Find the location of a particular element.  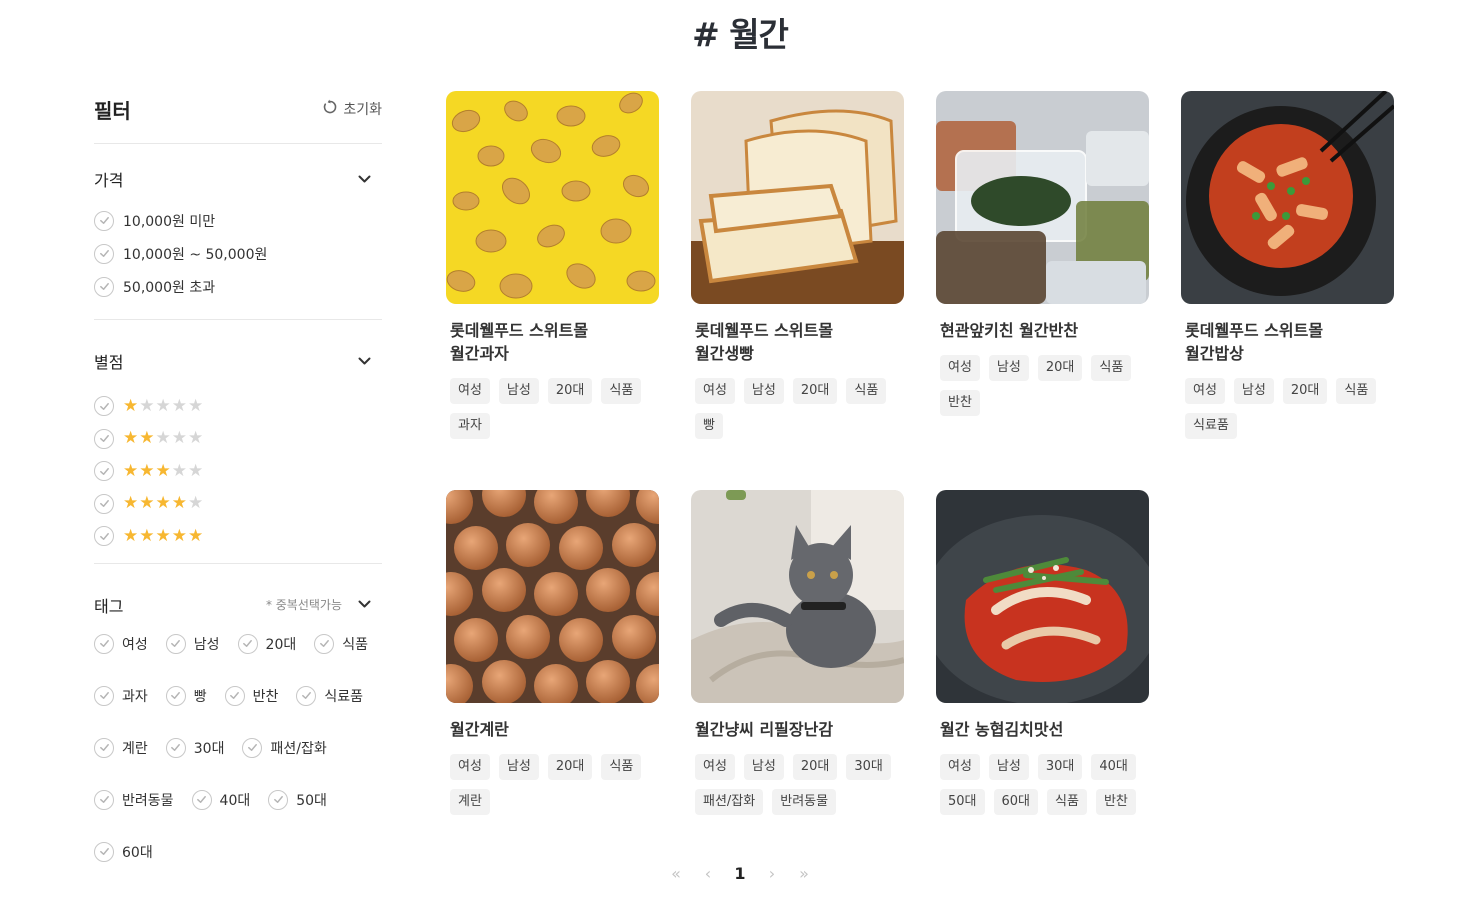

product-card: 월간계란 여성 남성 20대 식품 계란 is located at coordinates (553, 652).